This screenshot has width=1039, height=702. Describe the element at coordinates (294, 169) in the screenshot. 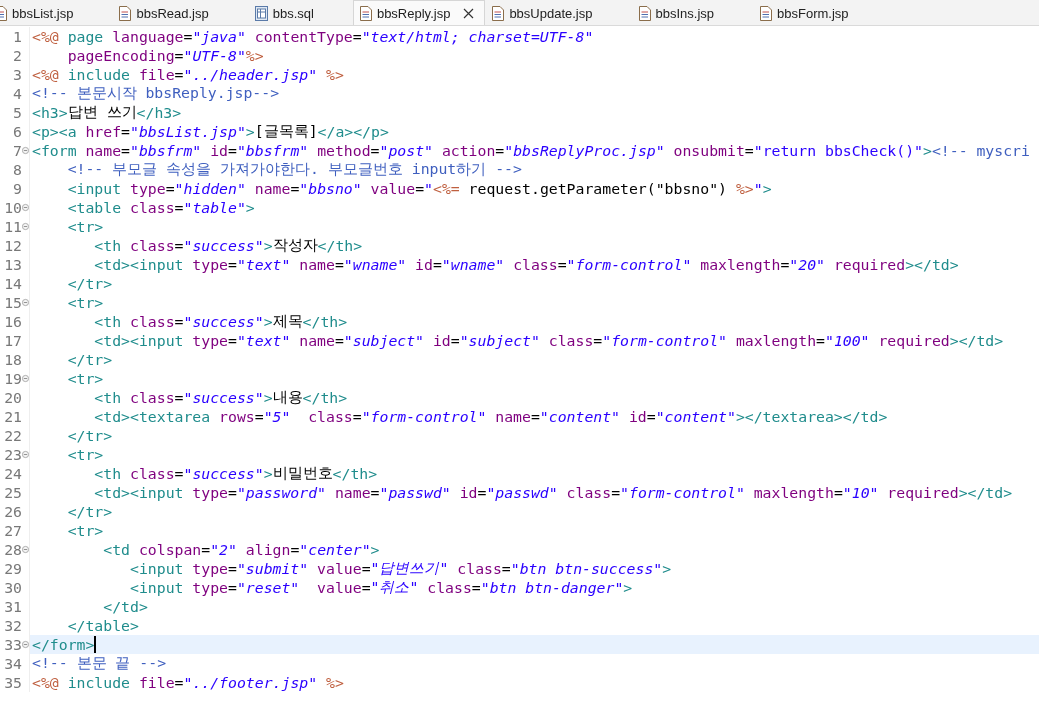

I see `code-line: <!-- 부모글 속성을 가져가야한다. 부모글번호 input하기 -->` at that location.